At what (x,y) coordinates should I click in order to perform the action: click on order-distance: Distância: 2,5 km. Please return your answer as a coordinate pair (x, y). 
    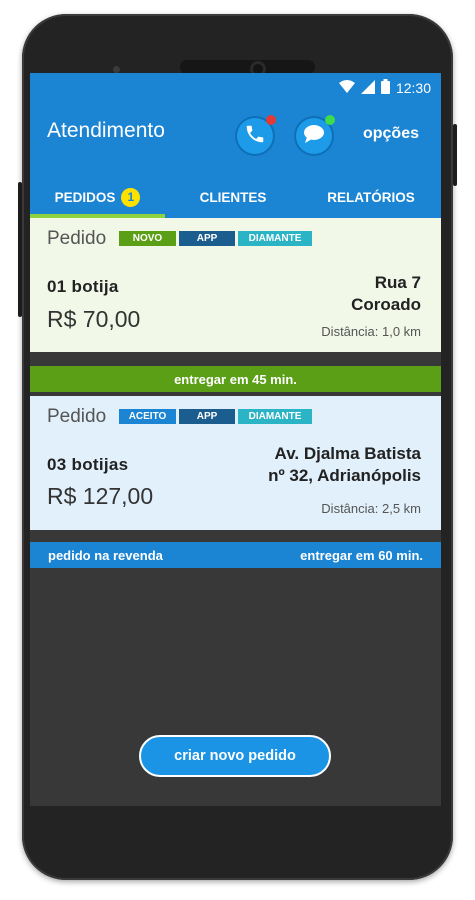
    Looking at the image, I should click on (371, 508).